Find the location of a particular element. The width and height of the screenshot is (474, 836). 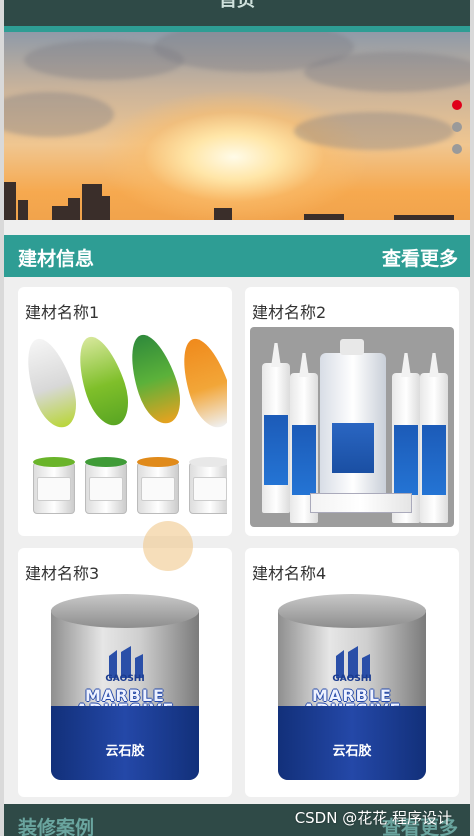

product-card: 建材名称2 is located at coordinates (352, 411).